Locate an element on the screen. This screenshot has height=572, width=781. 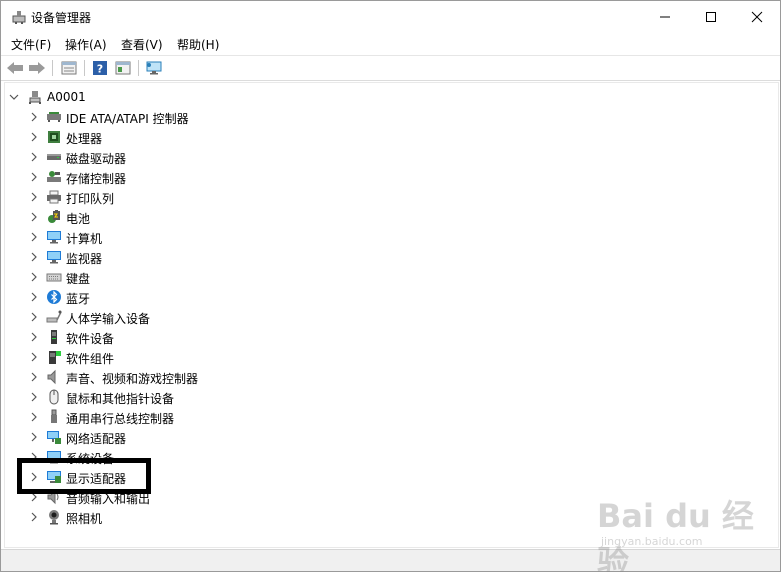
system-device-icon is located at coordinates (54, 457).